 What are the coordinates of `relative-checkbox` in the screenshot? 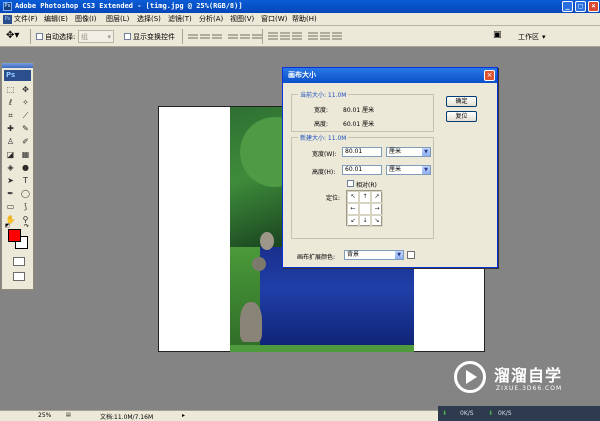 It's located at (350, 183).